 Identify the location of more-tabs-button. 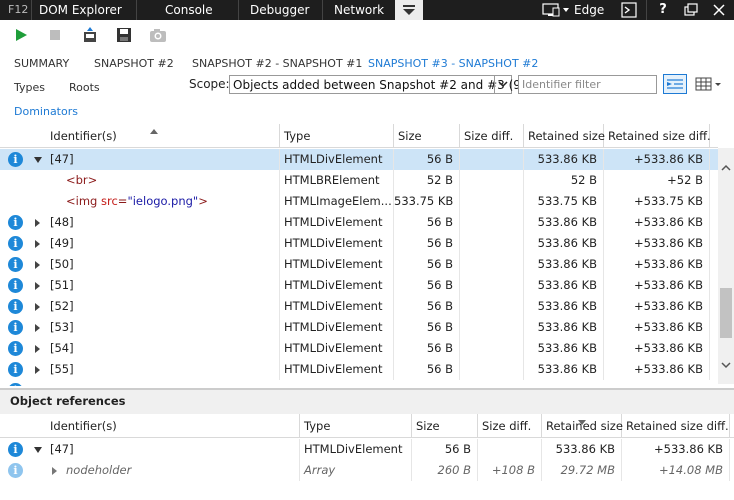
(409, 10).